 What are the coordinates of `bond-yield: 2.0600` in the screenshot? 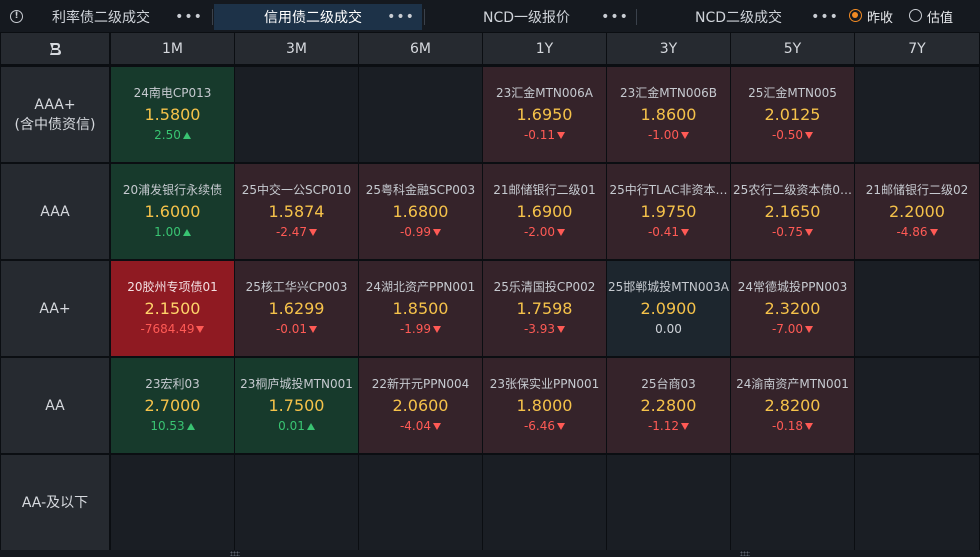 It's located at (420, 405).